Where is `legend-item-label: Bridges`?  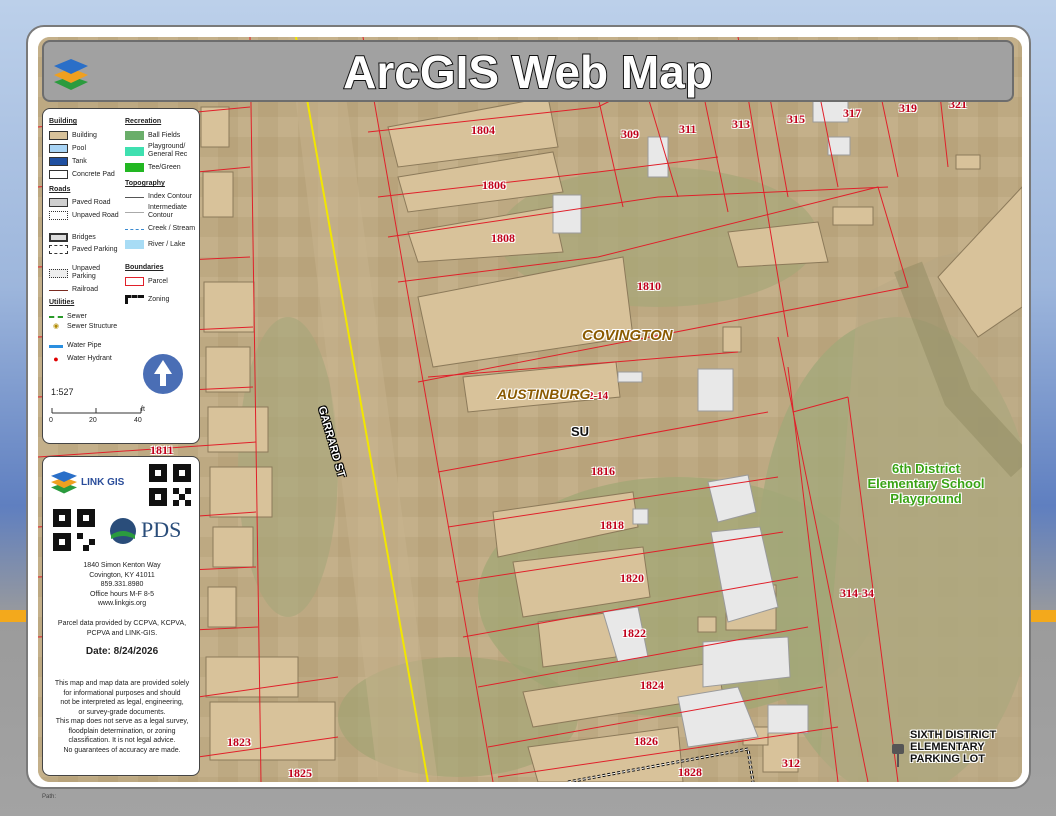
legend-item-label: Bridges is located at coordinates (84, 237).